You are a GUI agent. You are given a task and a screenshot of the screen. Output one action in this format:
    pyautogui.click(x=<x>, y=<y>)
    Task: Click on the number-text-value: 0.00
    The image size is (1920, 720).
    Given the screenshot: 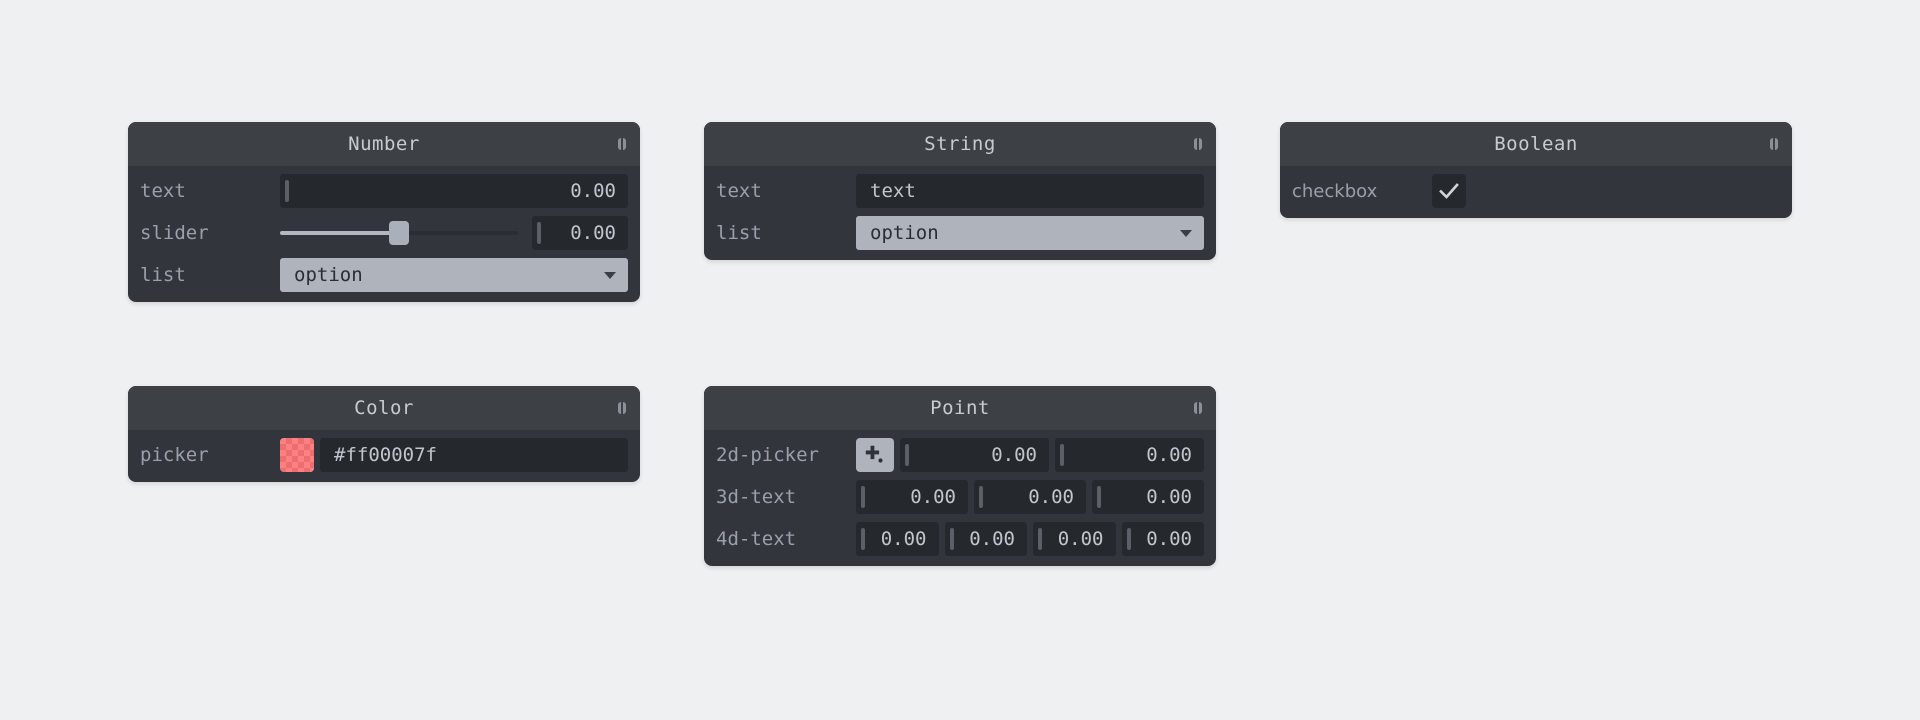 What is the action you would take?
    pyautogui.click(x=593, y=191)
    